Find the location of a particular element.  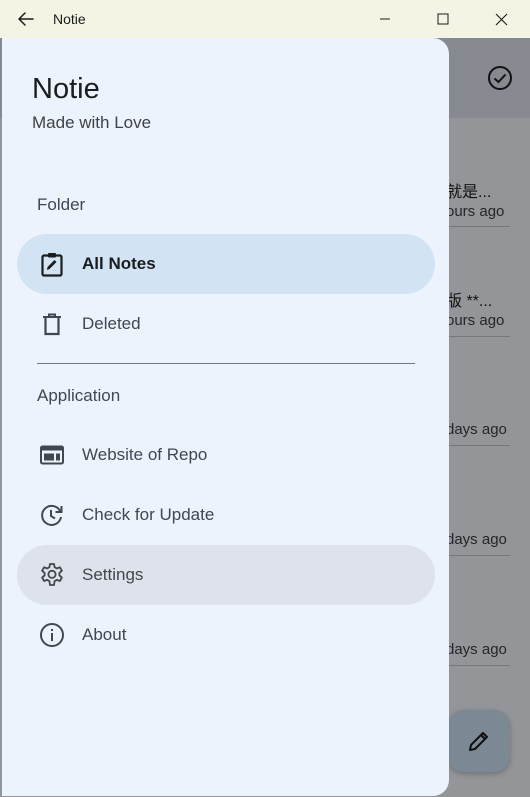

nav-item-deleted: Deleted is located at coordinates (226, 324).